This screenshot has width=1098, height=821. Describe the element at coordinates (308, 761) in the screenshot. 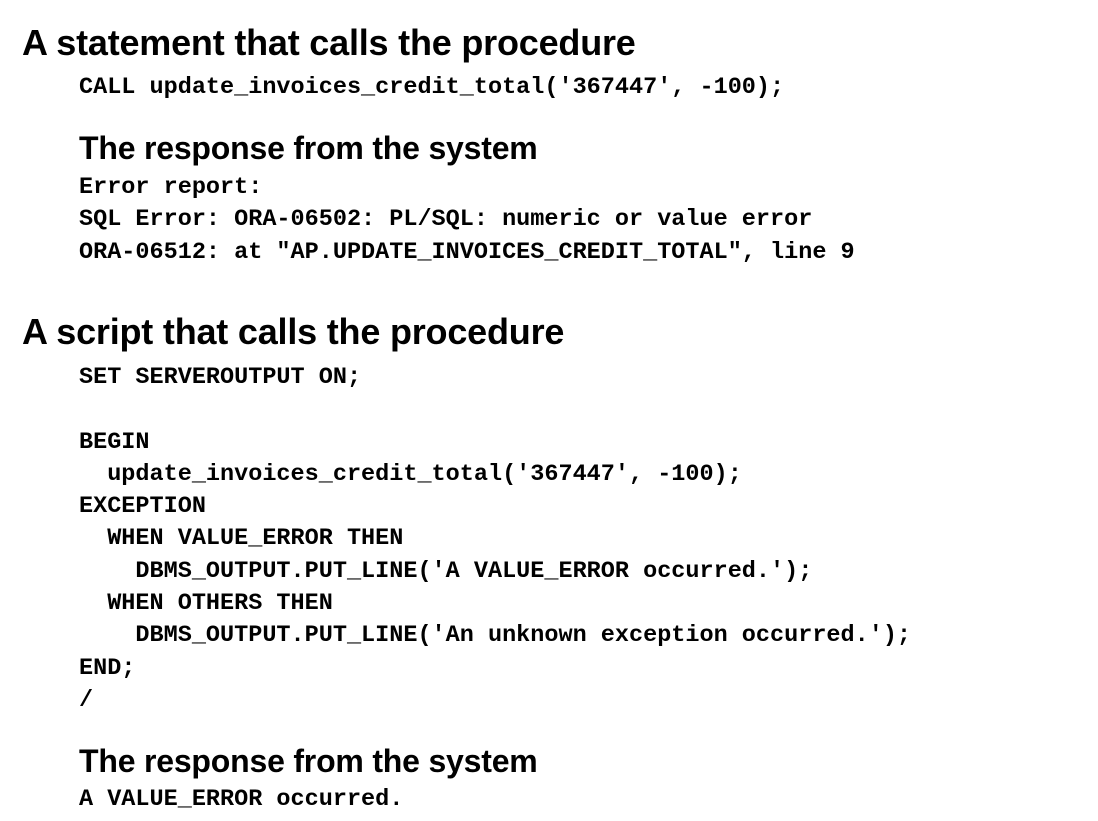

I see `script-response-heading: The response from the system` at that location.